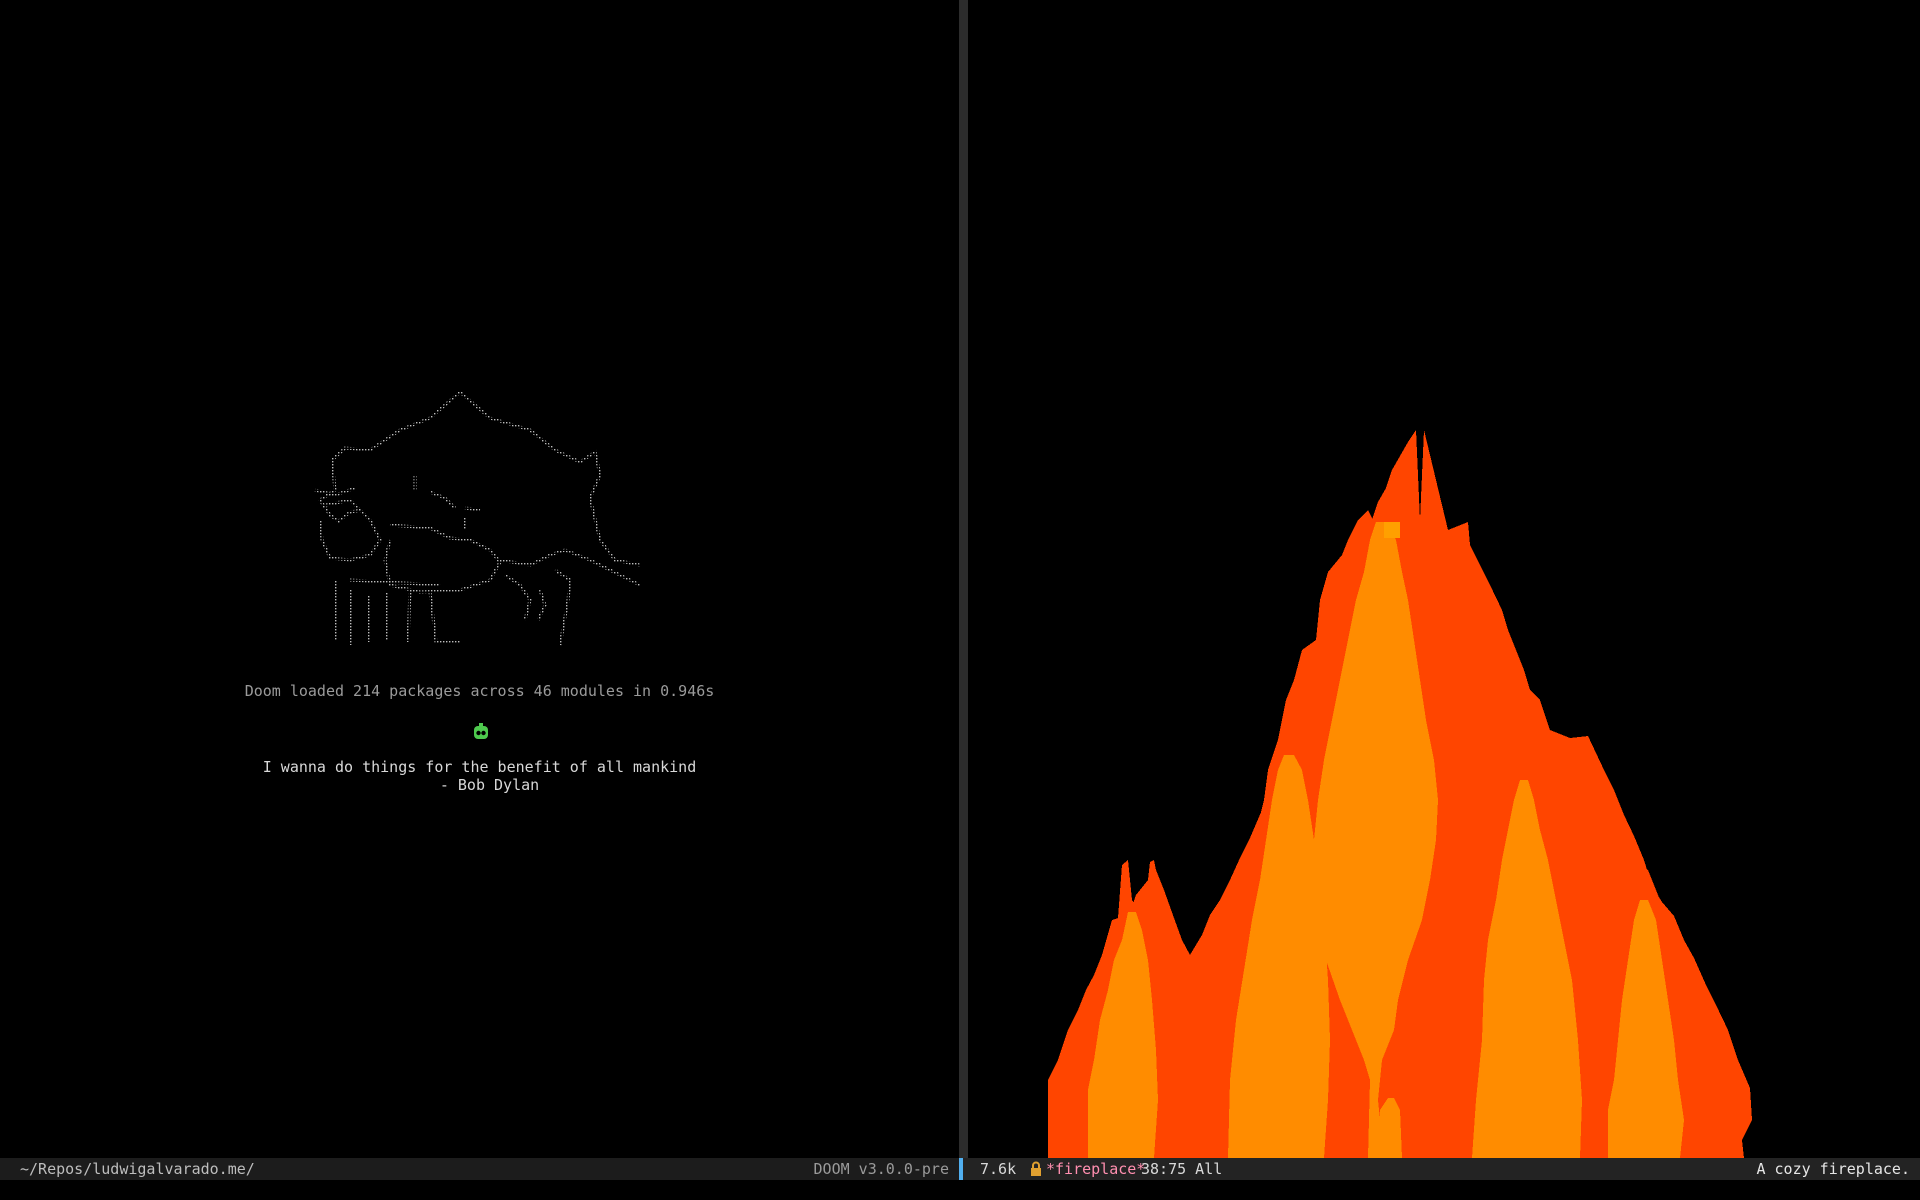 The image size is (1920, 1200). I want to click on project-path: ~/Repos/ludwigalvarado.me/, so click(137, 1169).